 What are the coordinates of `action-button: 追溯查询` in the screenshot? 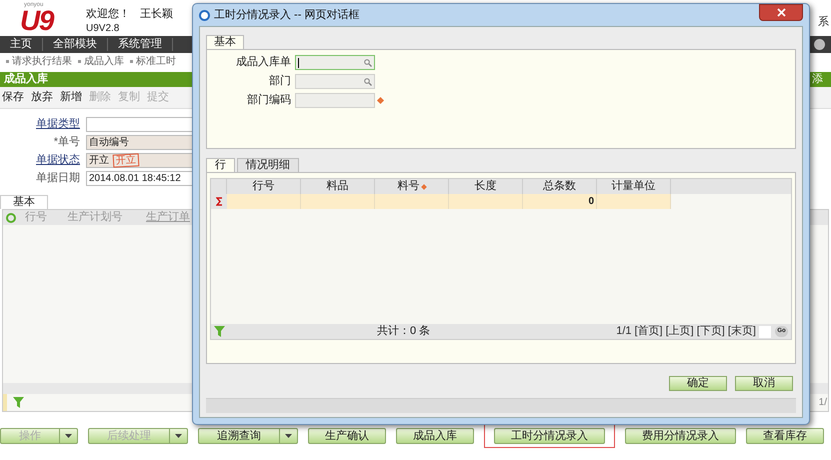 It's located at (248, 436).